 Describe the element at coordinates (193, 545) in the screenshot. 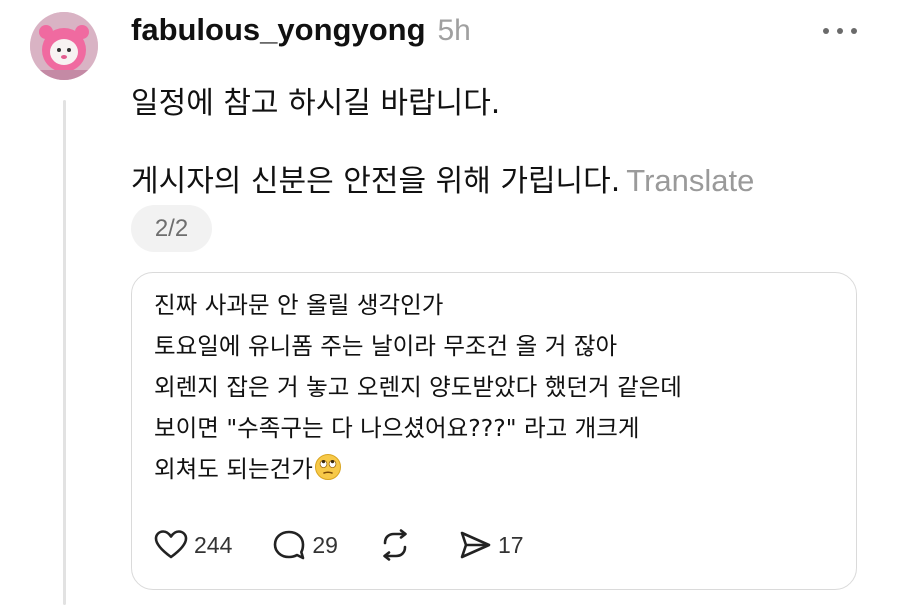

I see `like-button: 244` at that location.